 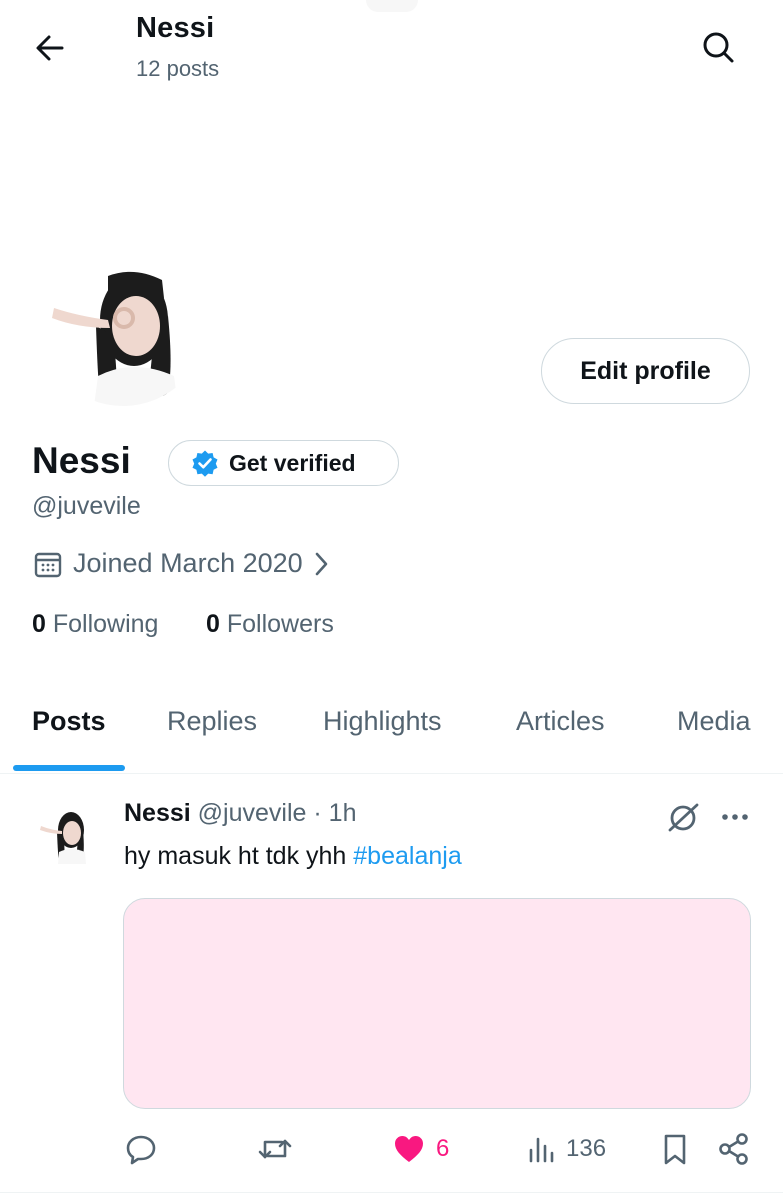 I want to click on bookmark-button, so click(x=675, y=1149).